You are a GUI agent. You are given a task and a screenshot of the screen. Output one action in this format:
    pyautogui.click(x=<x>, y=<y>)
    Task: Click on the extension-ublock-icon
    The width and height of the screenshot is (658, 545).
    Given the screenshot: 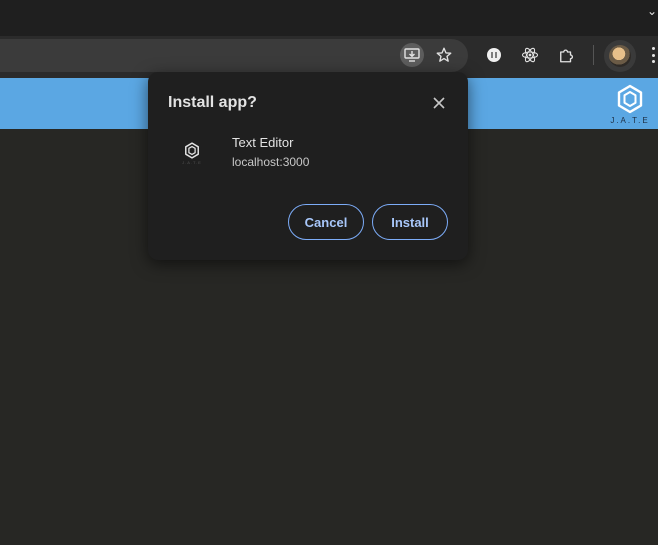 What is the action you would take?
    pyautogui.click(x=494, y=55)
    